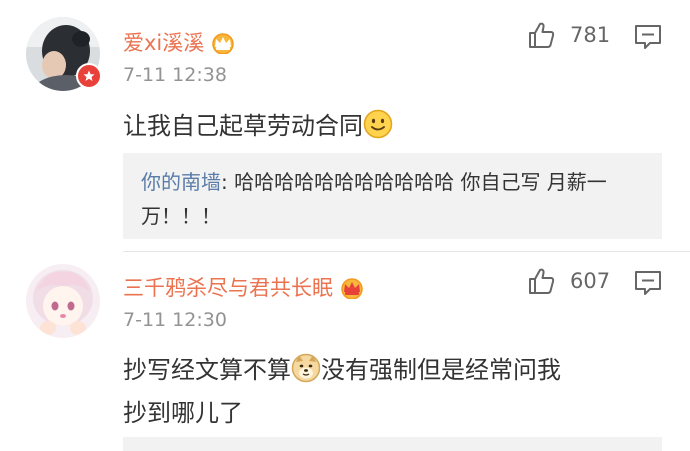  What do you see at coordinates (207, 370) in the screenshot?
I see `comment-text-body: 抄写经文算不算` at bounding box center [207, 370].